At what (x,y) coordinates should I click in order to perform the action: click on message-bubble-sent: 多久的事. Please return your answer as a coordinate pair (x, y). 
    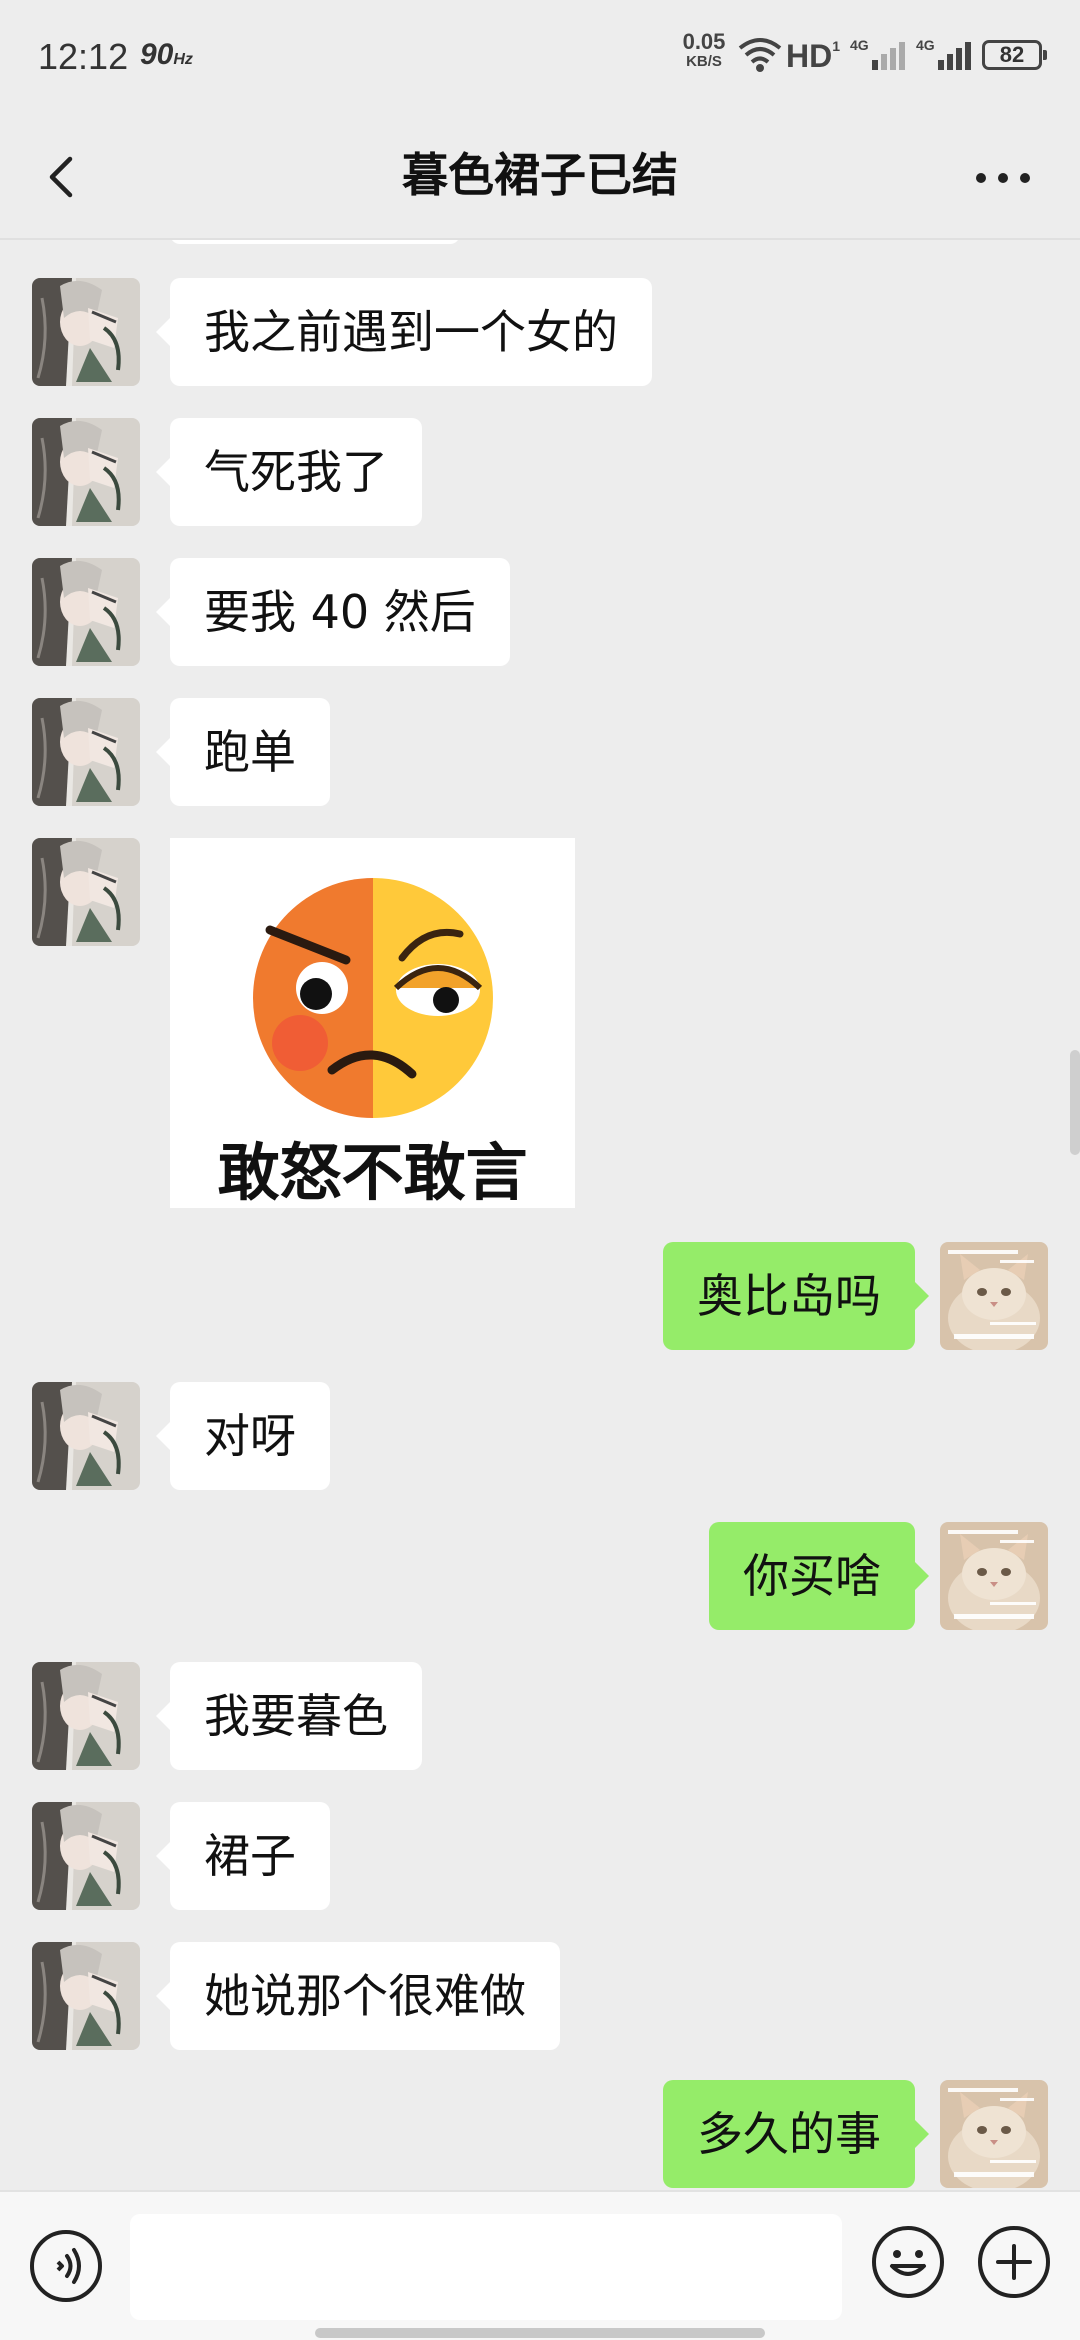
    Looking at the image, I should click on (796, 2134).